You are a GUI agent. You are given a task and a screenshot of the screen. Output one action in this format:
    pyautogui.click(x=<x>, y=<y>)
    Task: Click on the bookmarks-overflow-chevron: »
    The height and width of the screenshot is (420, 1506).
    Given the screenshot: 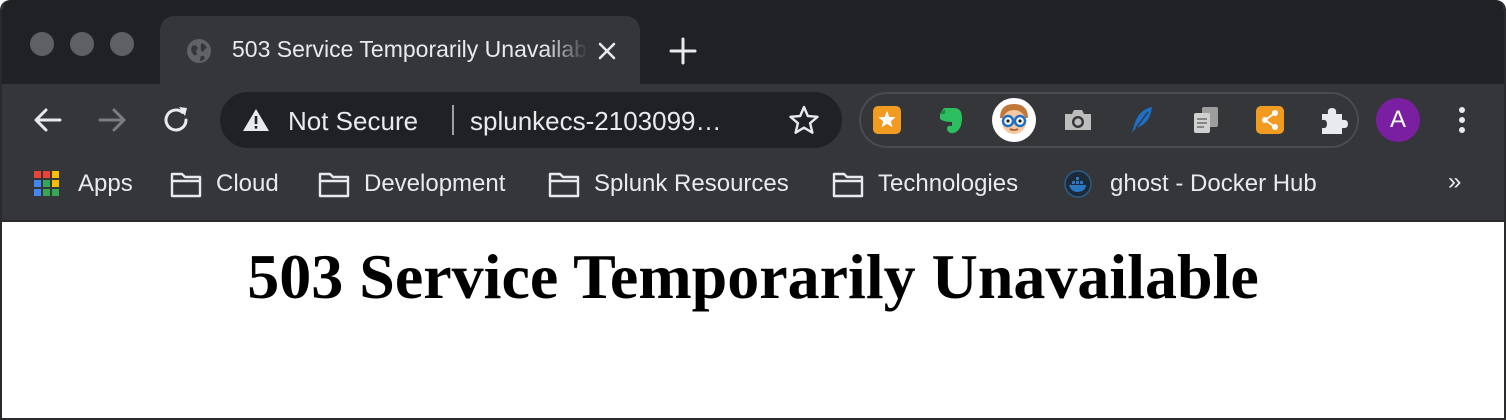 What is the action you would take?
    pyautogui.click(x=1454, y=182)
    